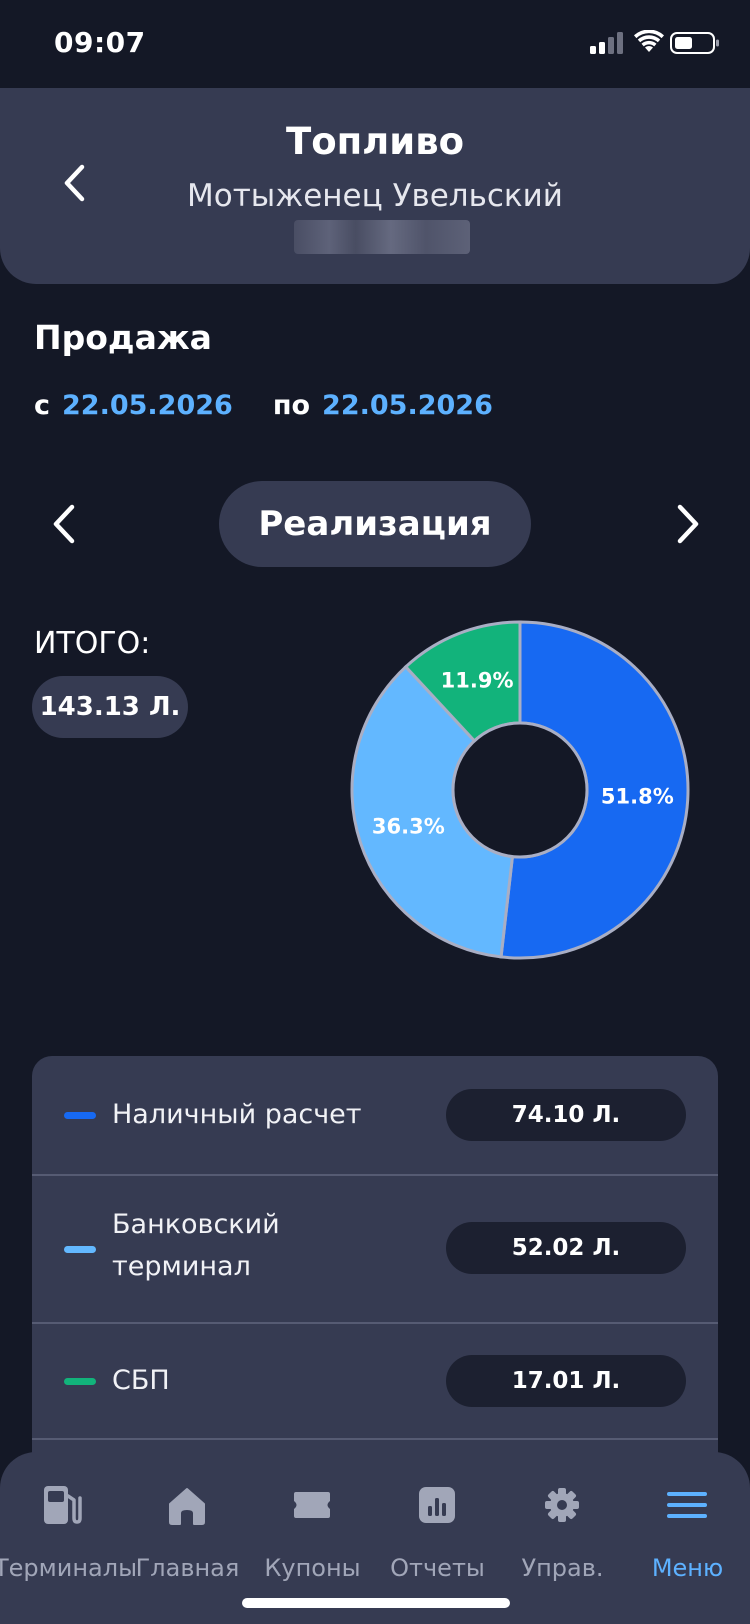  Describe the element at coordinates (437, 1568) in the screenshot. I see `tab-reports-label: Отчеты` at that location.